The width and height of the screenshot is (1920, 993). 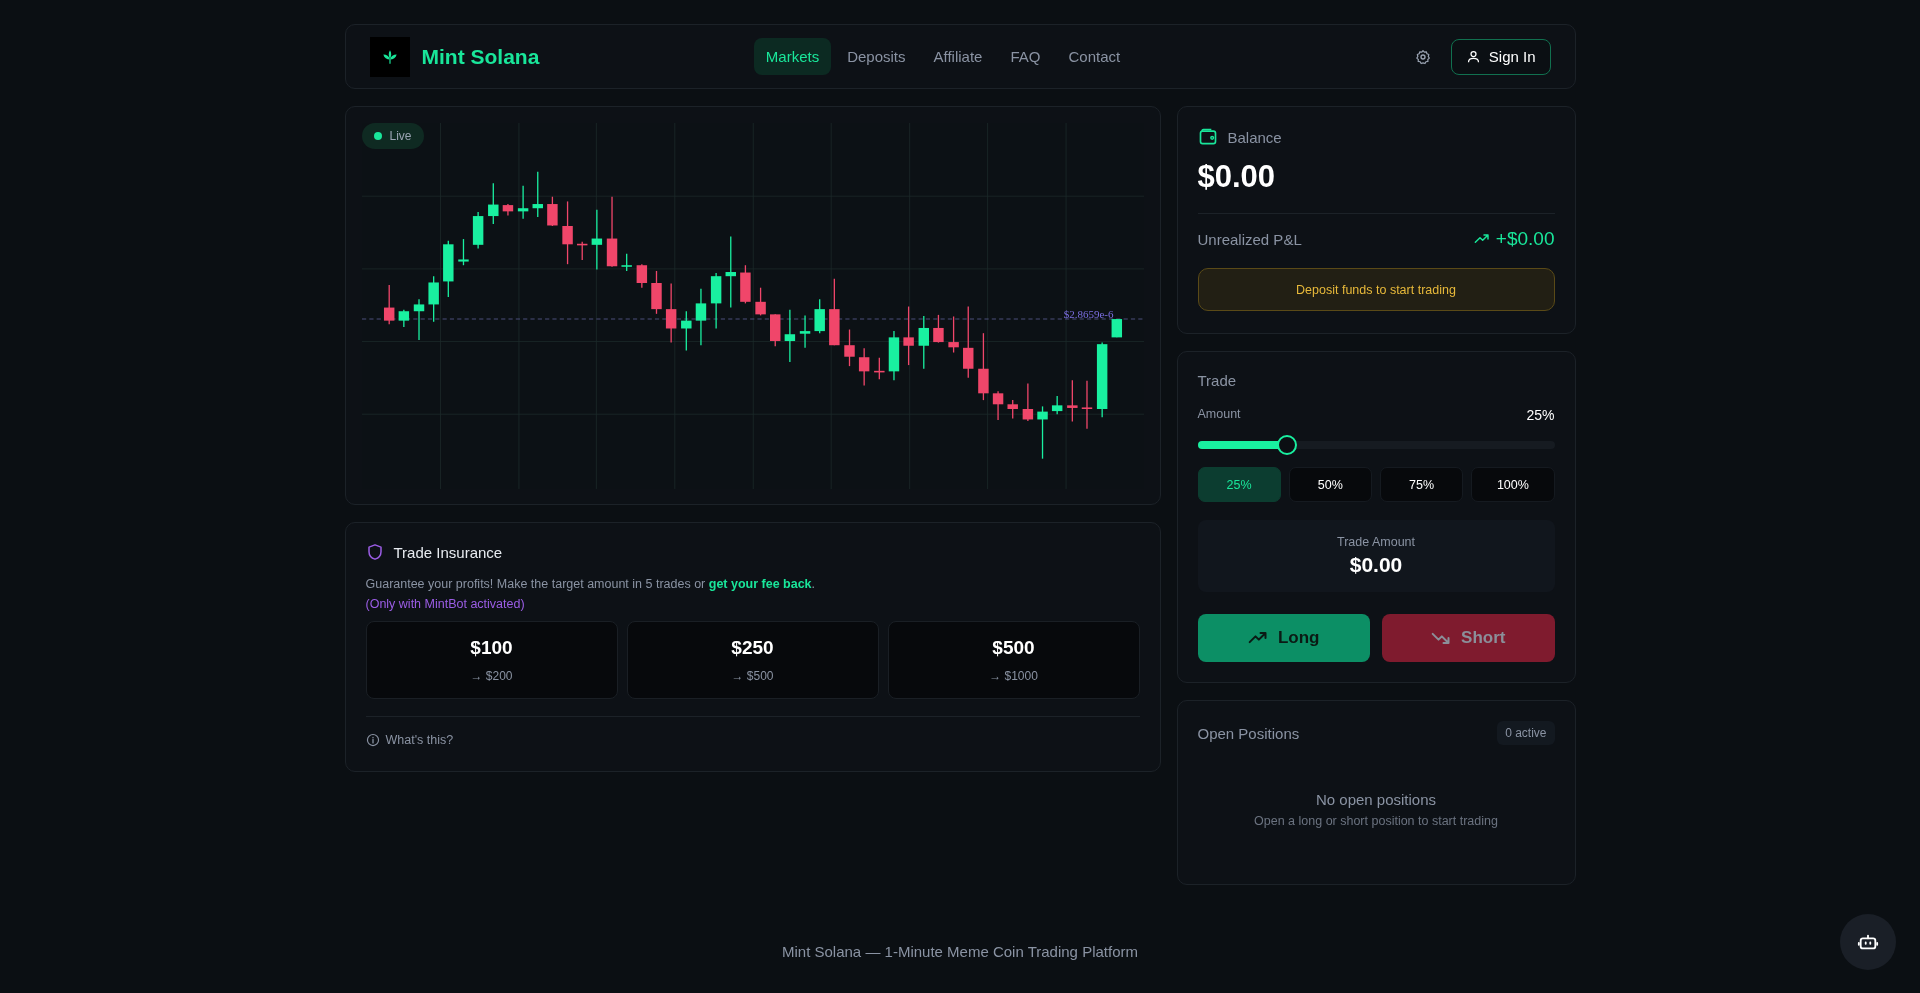 I want to click on insurance-title: Trade Insurance, so click(x=448, y=552).